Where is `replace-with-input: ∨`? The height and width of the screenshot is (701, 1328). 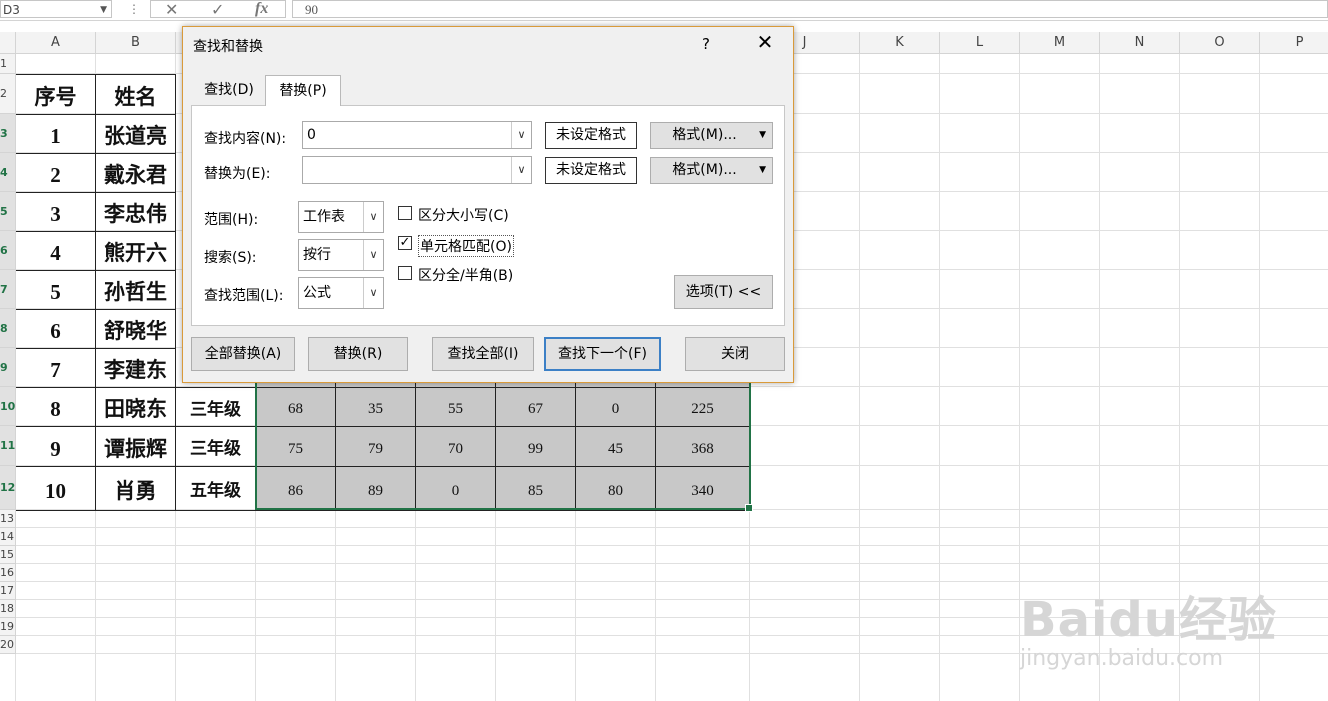
replace-with-input: ∨ is located at coordinates (417, 170).